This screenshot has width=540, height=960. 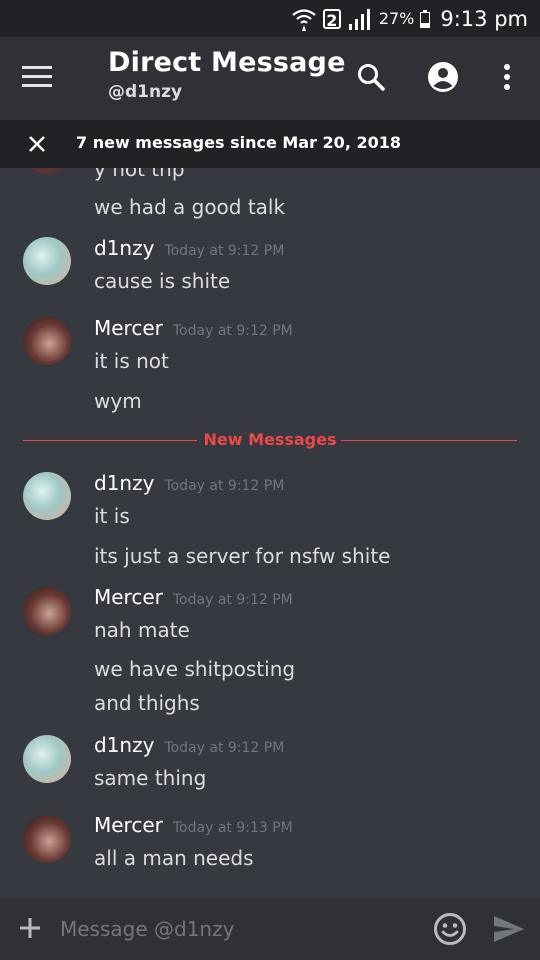 What do you see at coordinates (190, 207) in the screenshot?
I see `message-text: we had a good talk` at bounding box center [190, 207].